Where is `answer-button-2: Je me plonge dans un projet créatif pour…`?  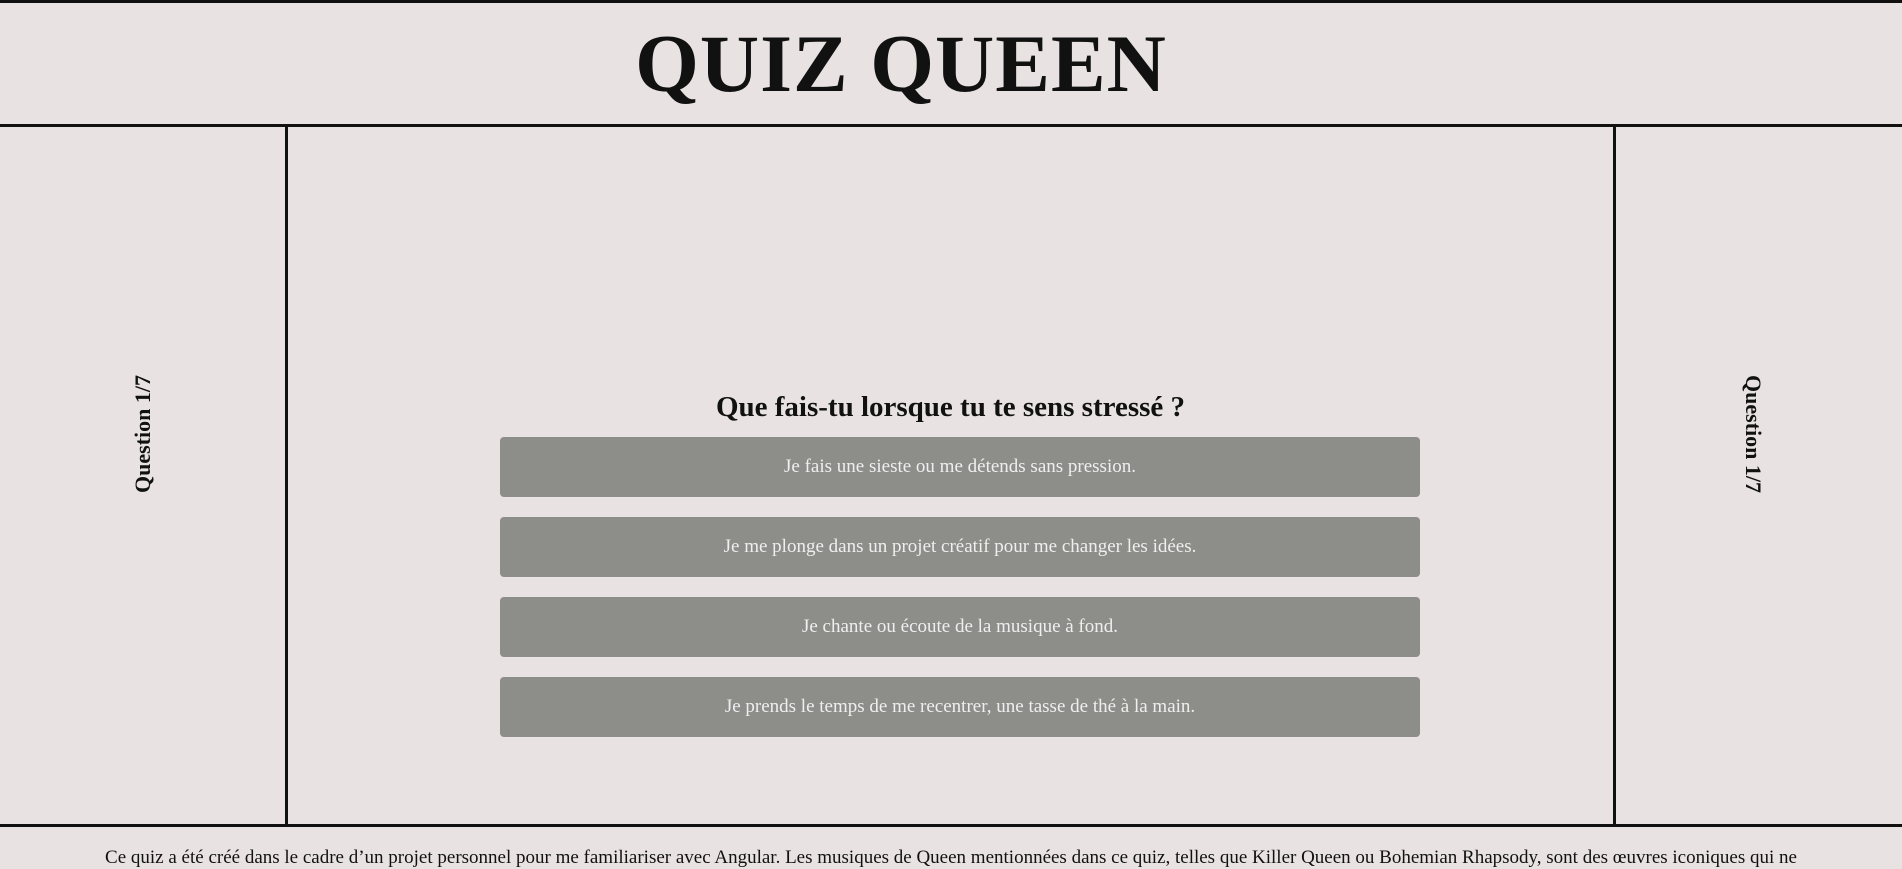 answer-button-2: Je me plonge dans un projet créatif pour… is located at coordinates (960, 547).